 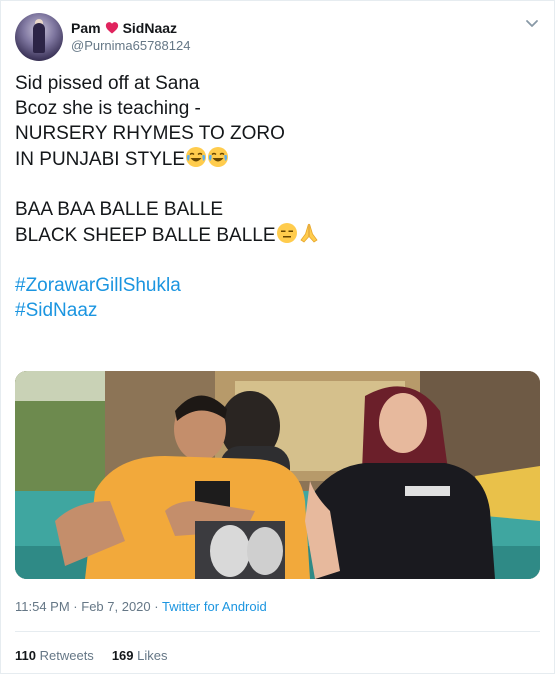 What do you see at coordinates (86, 28) in the screenshot?
I see `display-name-part1: Pam` at bounding box center [86, 28].